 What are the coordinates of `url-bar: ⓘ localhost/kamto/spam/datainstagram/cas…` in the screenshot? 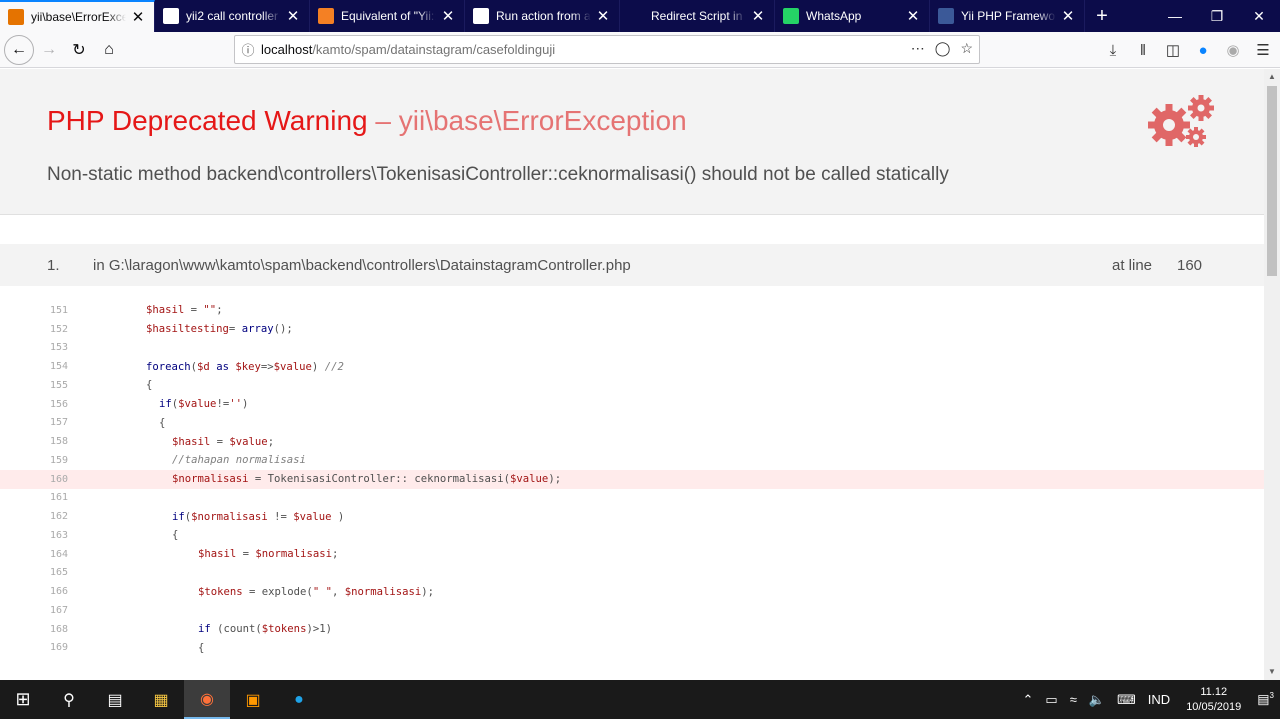 It's located at (607, 49).